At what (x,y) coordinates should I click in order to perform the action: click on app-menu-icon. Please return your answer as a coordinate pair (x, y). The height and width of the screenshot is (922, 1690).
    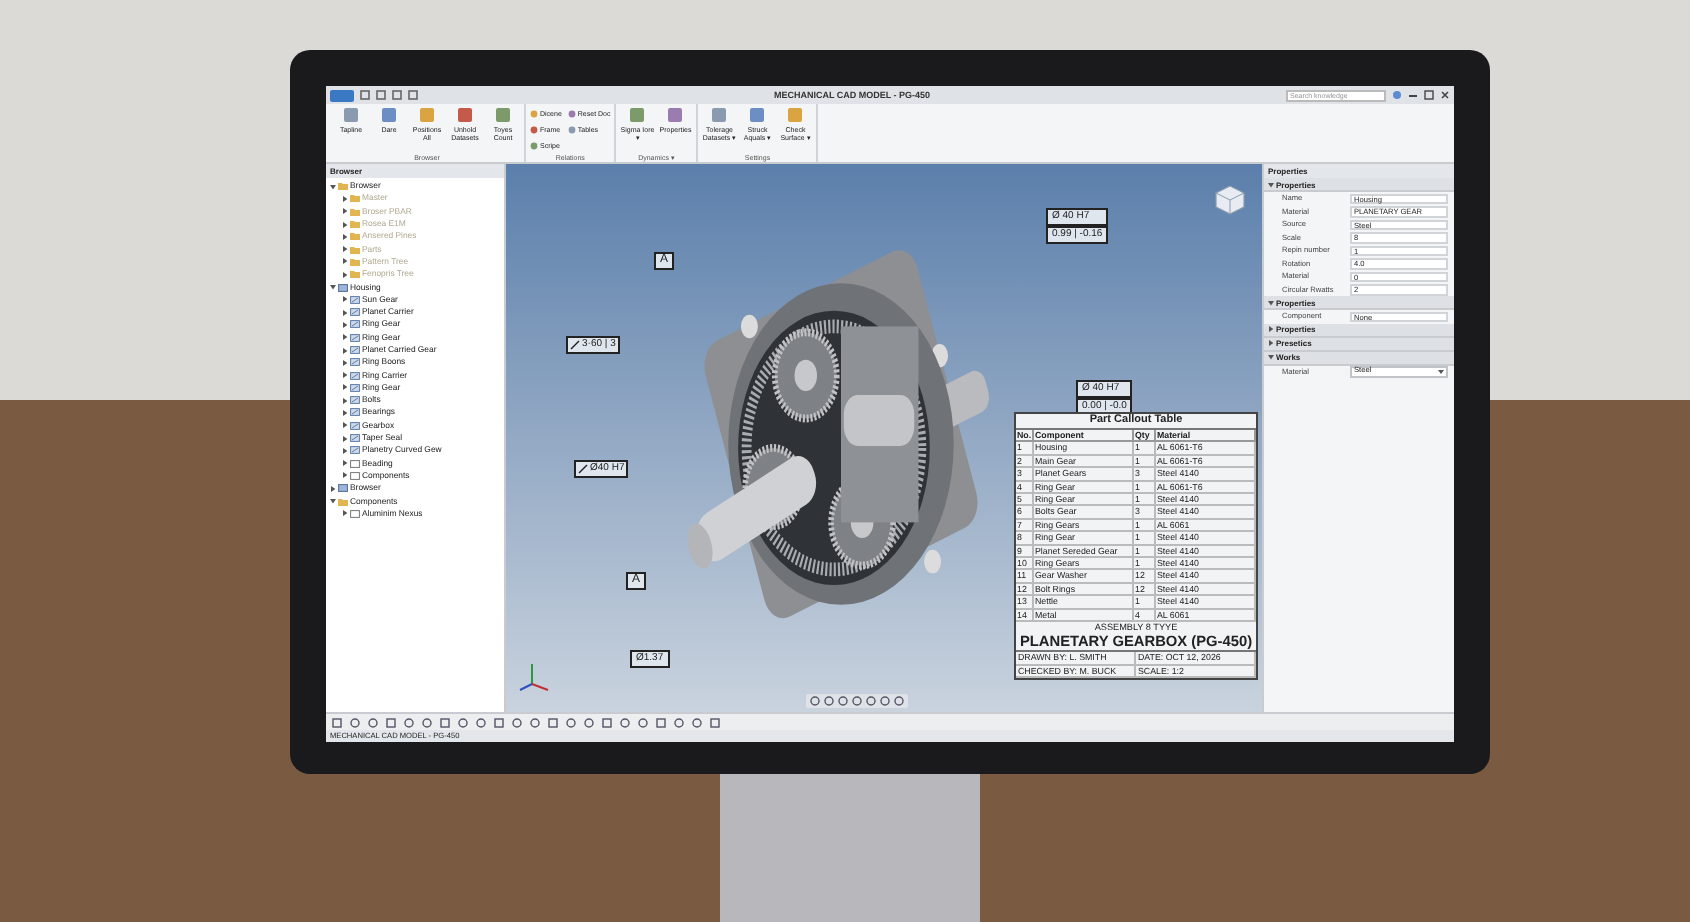
    Looking at the image, I should click on (342, 95).